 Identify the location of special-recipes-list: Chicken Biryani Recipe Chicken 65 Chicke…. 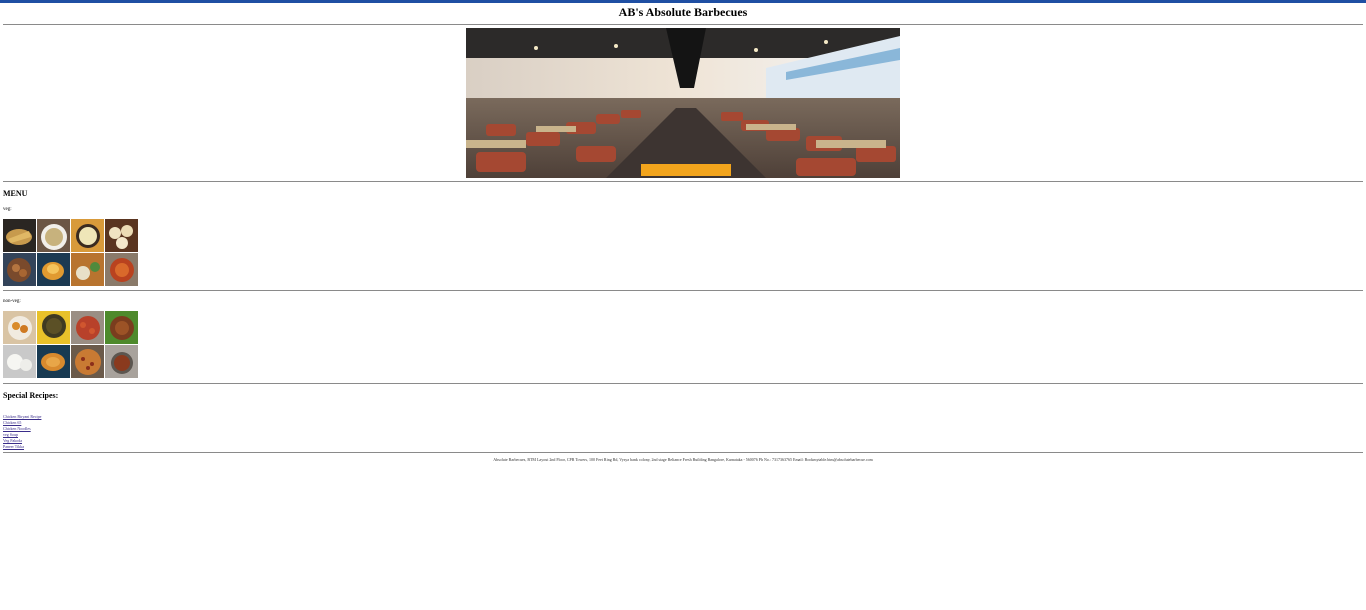
(22, 432).